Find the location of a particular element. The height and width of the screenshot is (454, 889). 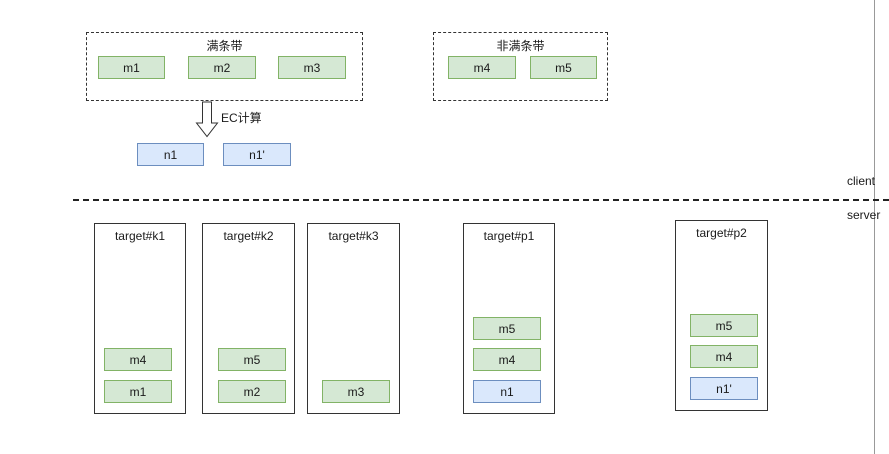

target-p2: target#p2 m5 m4 n1' is located at coordinates (721, 315).